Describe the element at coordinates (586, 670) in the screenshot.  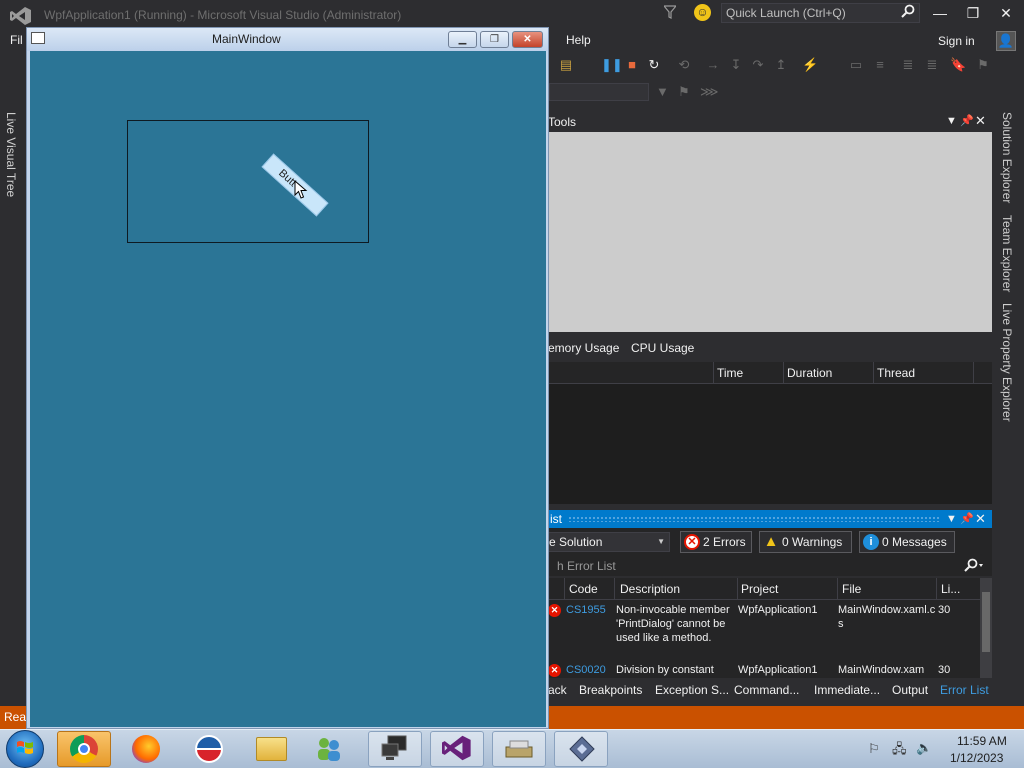
I see `error-code-link: CS0020` at that location.